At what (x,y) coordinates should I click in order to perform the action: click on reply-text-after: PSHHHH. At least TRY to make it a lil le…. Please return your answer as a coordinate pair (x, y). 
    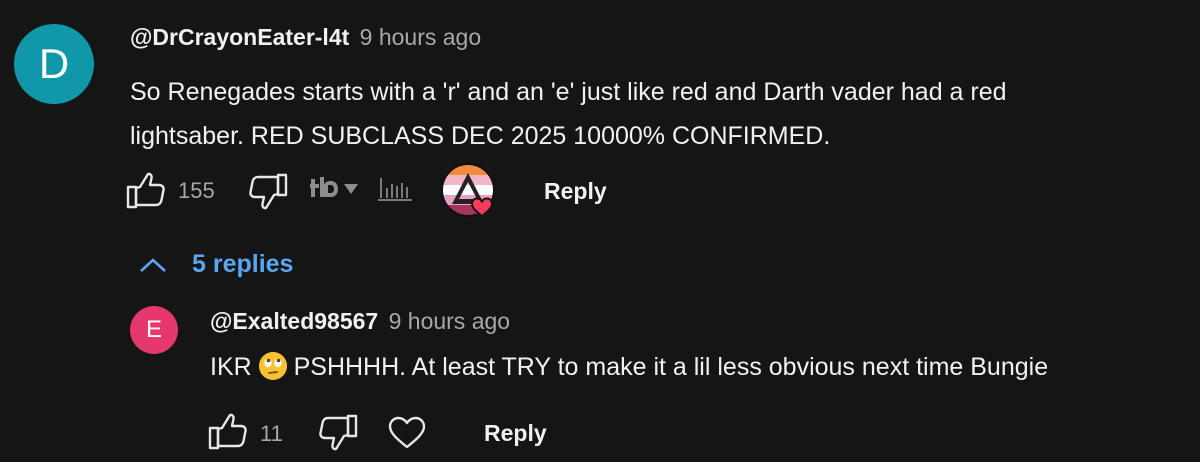
    Looking at the image, I should click on (671, 367).